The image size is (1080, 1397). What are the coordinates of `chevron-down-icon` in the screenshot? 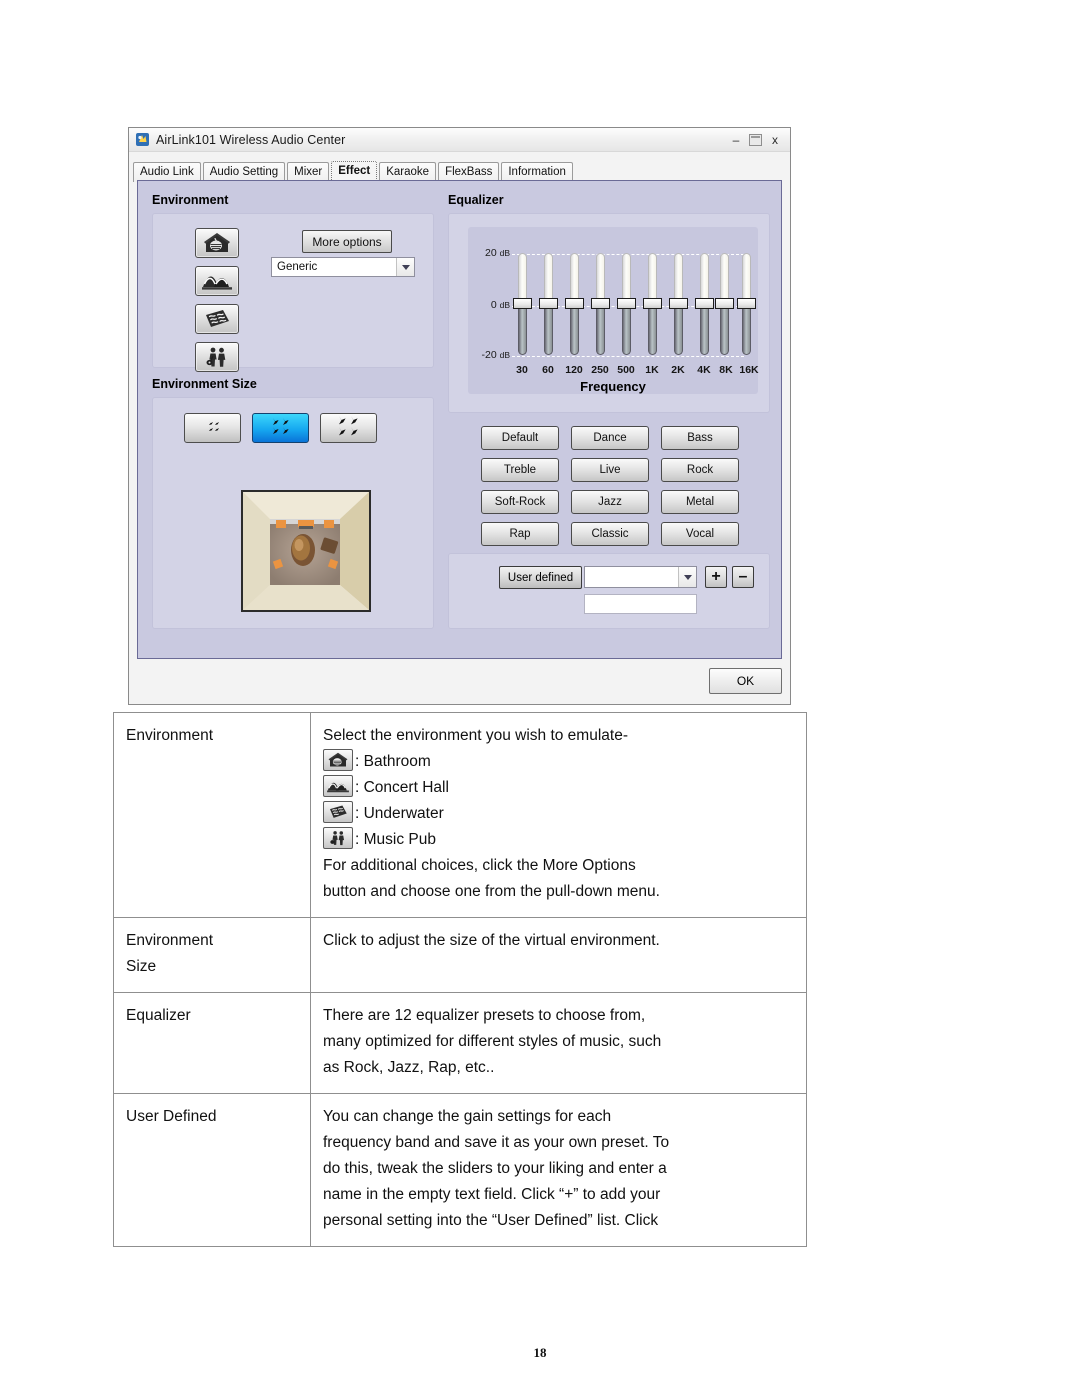 It's located at (405, 267).